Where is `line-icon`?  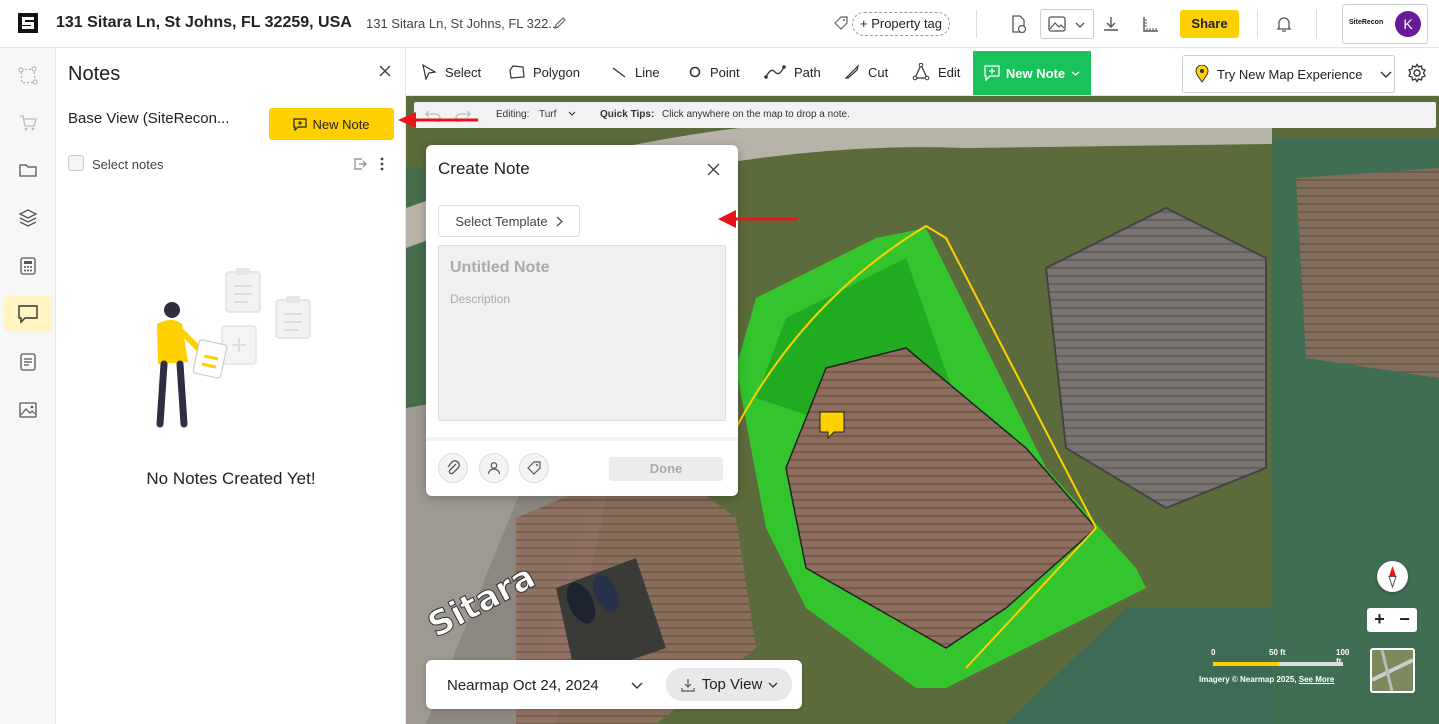 line-icon is located at coordinates (619, 72).